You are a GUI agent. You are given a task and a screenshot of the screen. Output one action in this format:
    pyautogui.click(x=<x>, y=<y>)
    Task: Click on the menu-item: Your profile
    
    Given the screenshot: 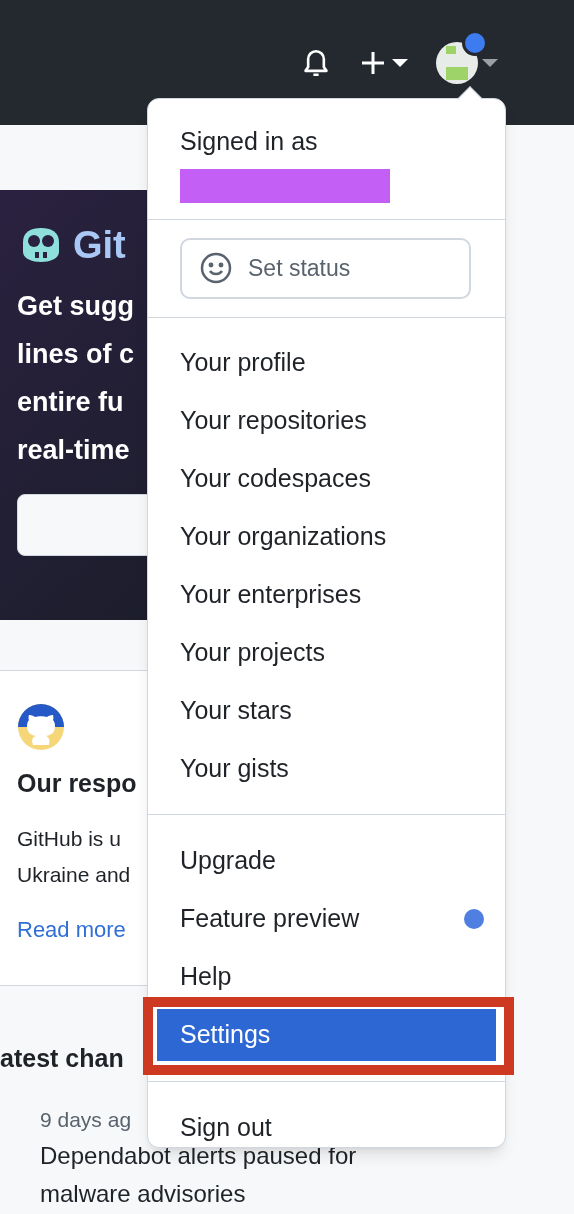 What is the action you would take?
    pyautogui.click(x=326, y=362)
    